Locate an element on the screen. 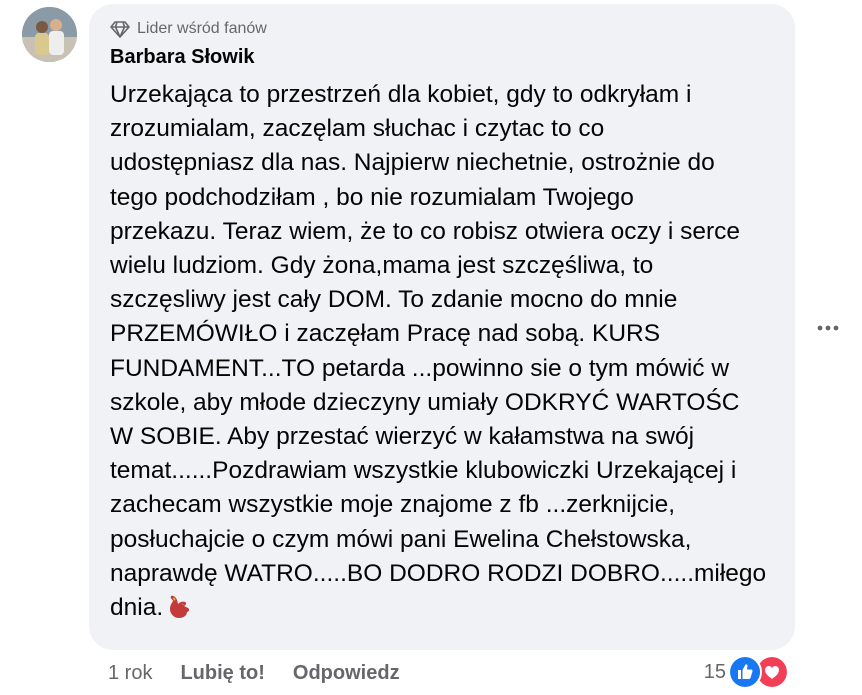 Image resolution: width=862 pixels, height=695 pixels. avatar is located at coordinates (49, 34).